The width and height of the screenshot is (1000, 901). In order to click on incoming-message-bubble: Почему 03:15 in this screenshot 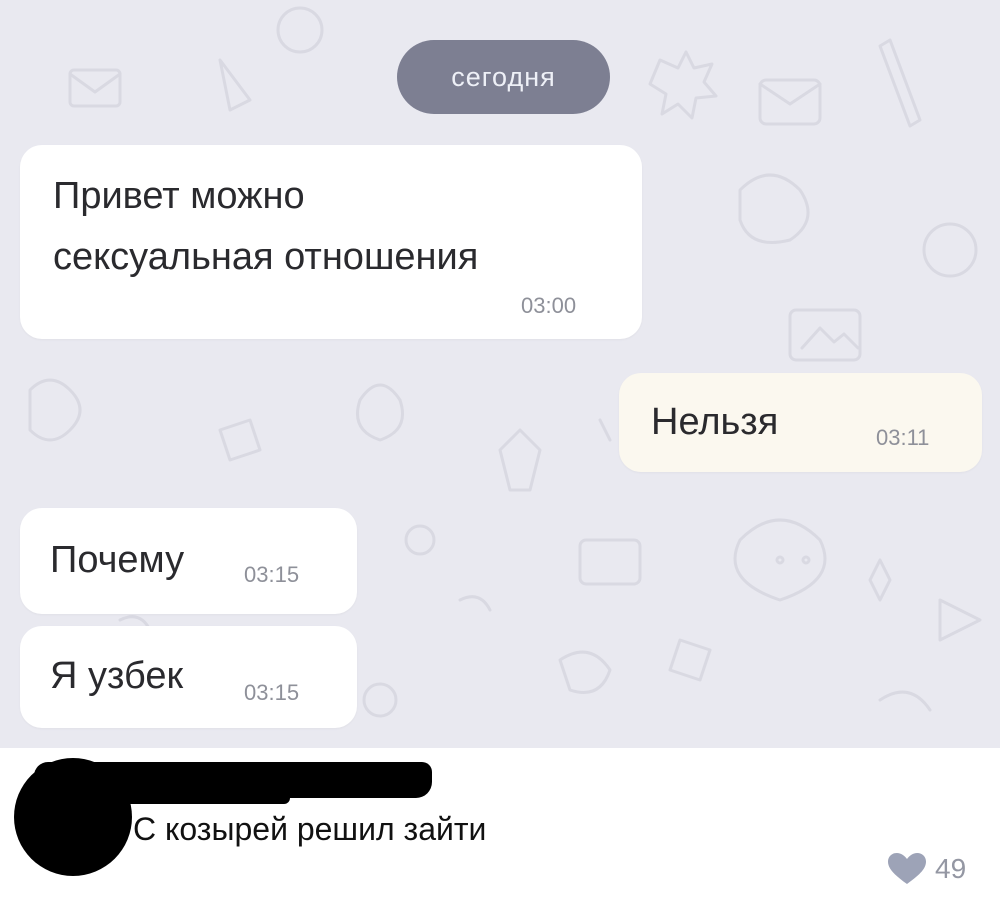, I will do `click(188, 561)`.